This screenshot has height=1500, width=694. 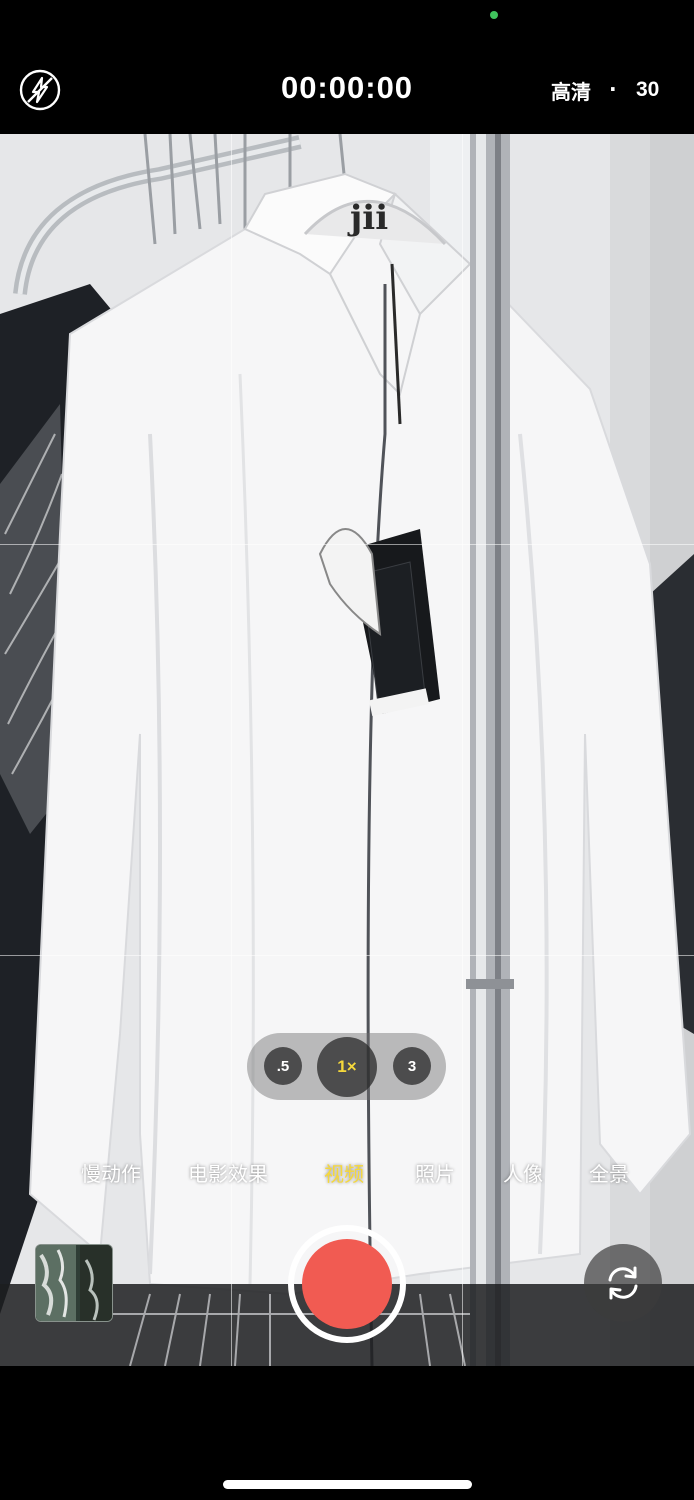 I want to click on zoom-0.5x-button: .5, so click(x=283, y=1066).